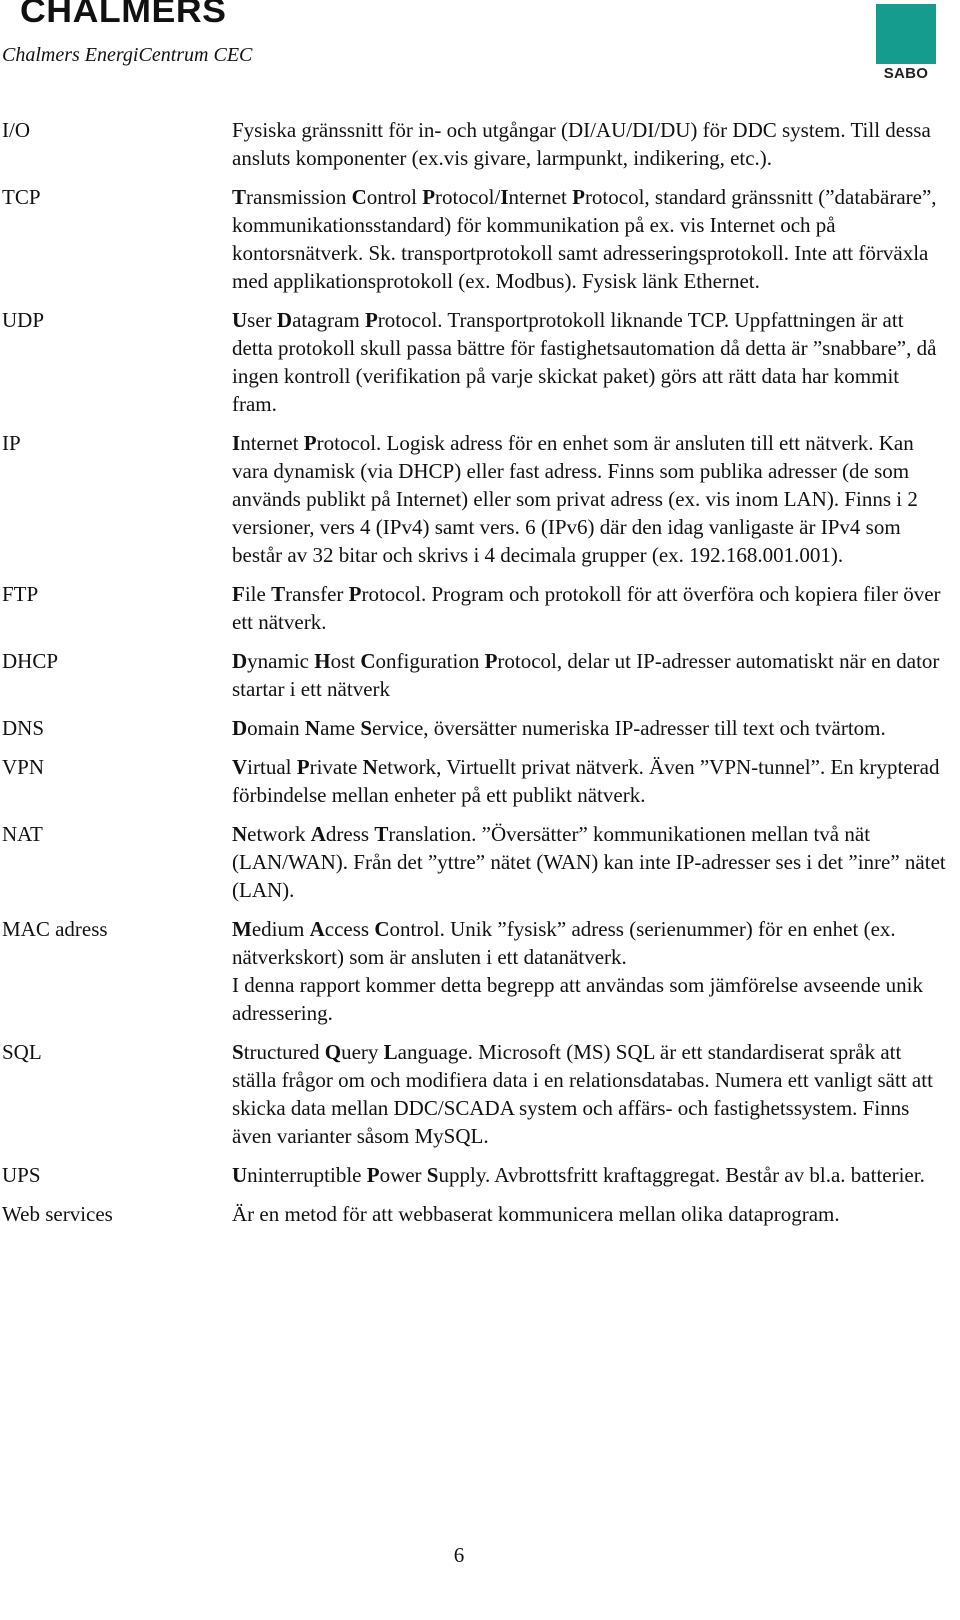 The image size is (960, 1620). What do you see at coordinates (906, 73) in the screenshot?
I see `sabo-logo-text: SABO` at bounding box center [906, 73].